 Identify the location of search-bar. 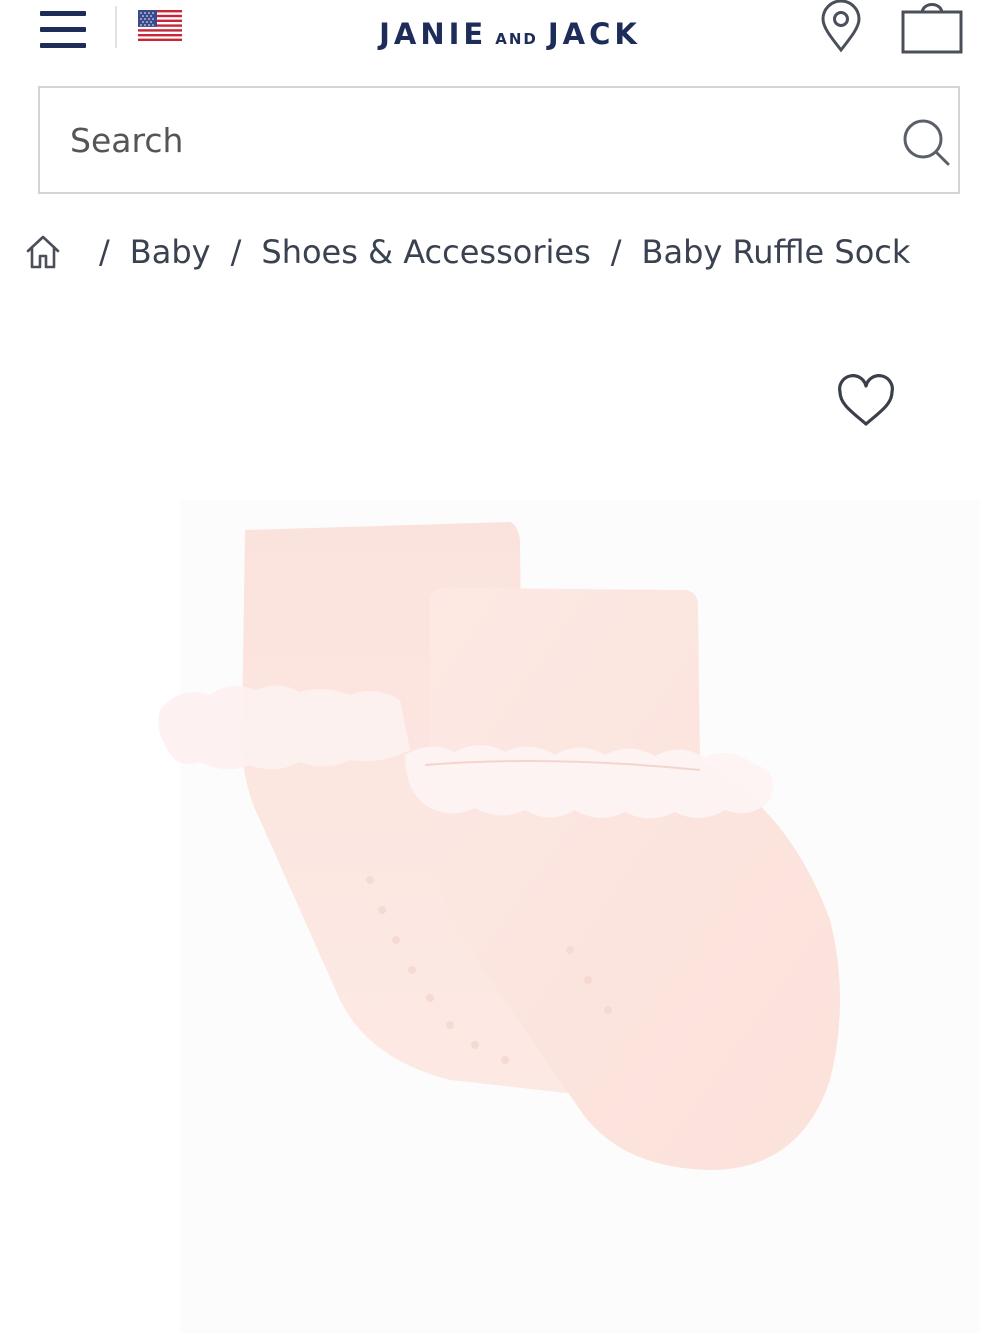
(499, 140).